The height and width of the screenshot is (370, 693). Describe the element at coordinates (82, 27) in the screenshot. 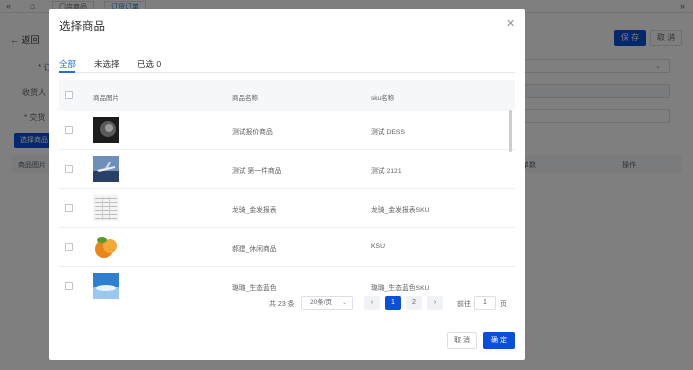

I see `dialog-title: 选择商品` at that location.